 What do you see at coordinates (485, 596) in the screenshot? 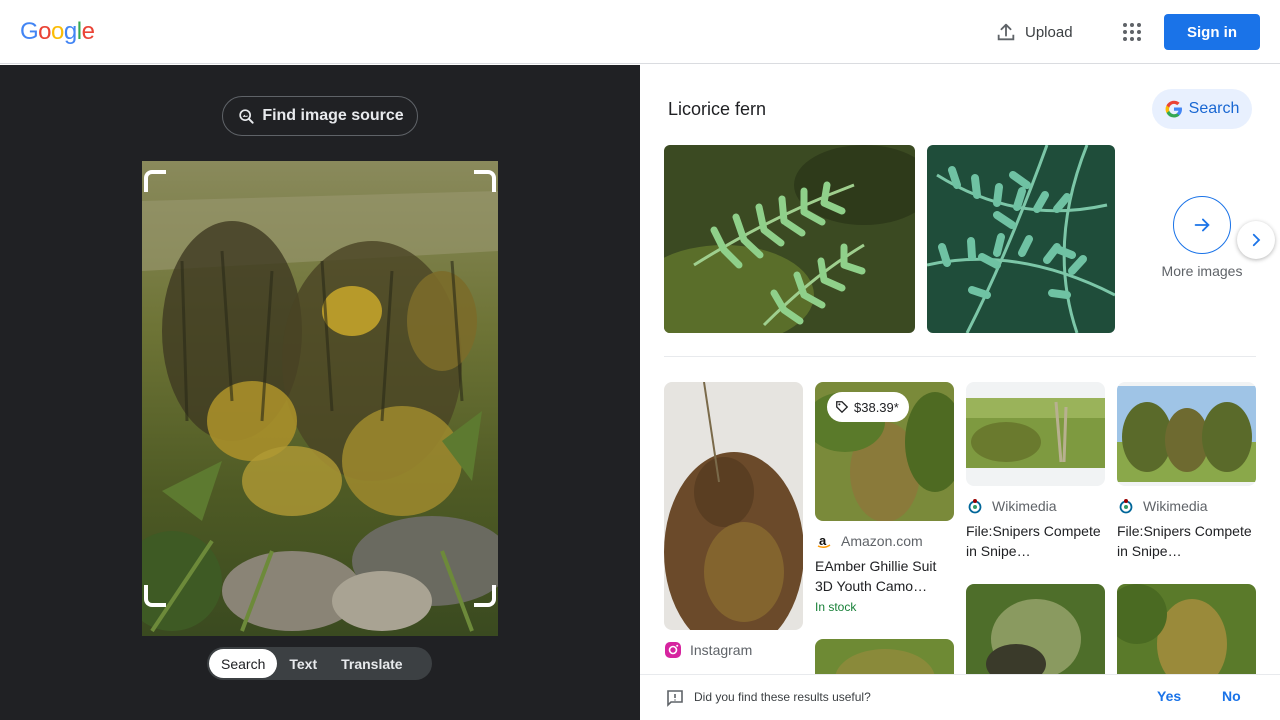
I see `crop-handle-bottom-right` at bounding box center [485, 596].